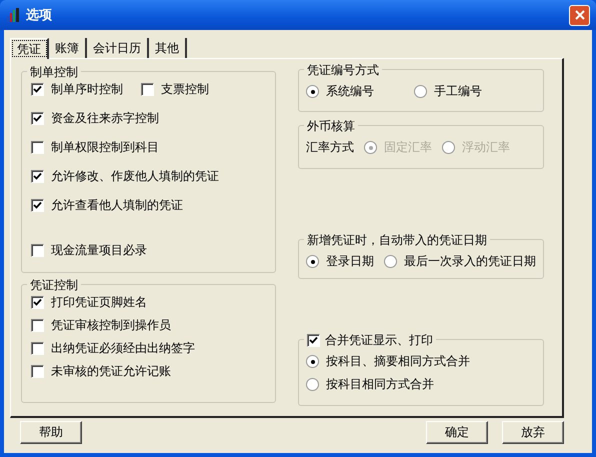 Image resolution: width=596 pixels, height=457 pixels. I want to click on checkbox-label: 支票控制, so click(185, 89).